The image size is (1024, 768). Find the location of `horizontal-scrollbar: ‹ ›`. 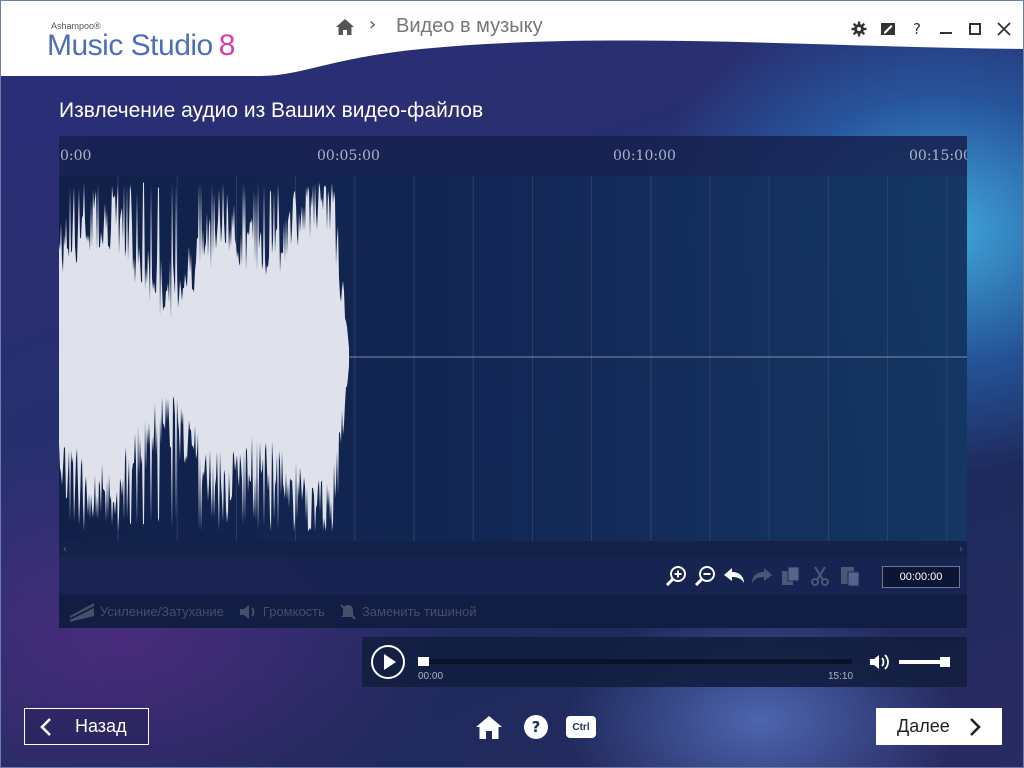

horizontal-scrollbar: ‹ › is located at coordinates (513, 549).